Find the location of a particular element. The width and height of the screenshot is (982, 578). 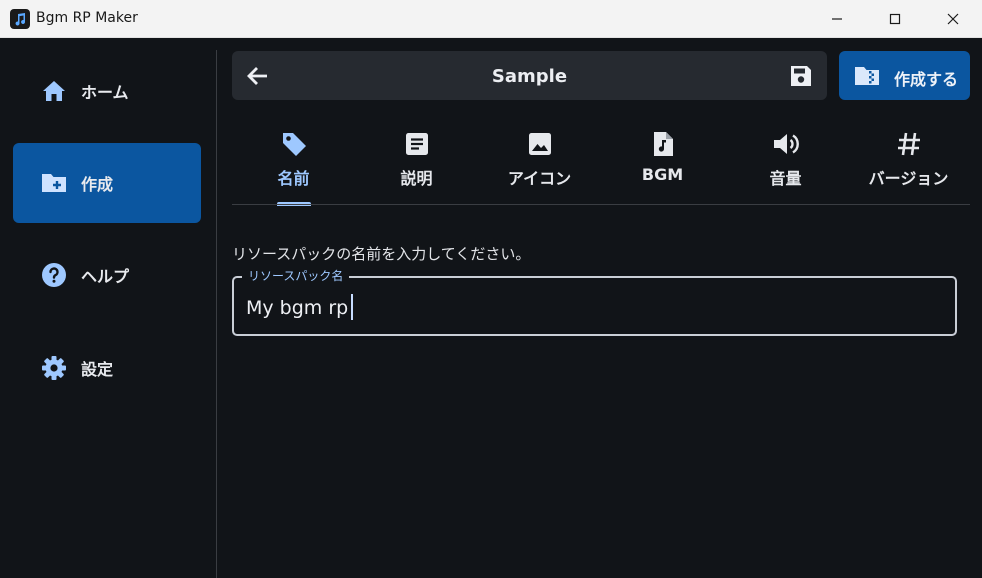

sidebar-item-create: 作成 is located at coordinates (107, 183).